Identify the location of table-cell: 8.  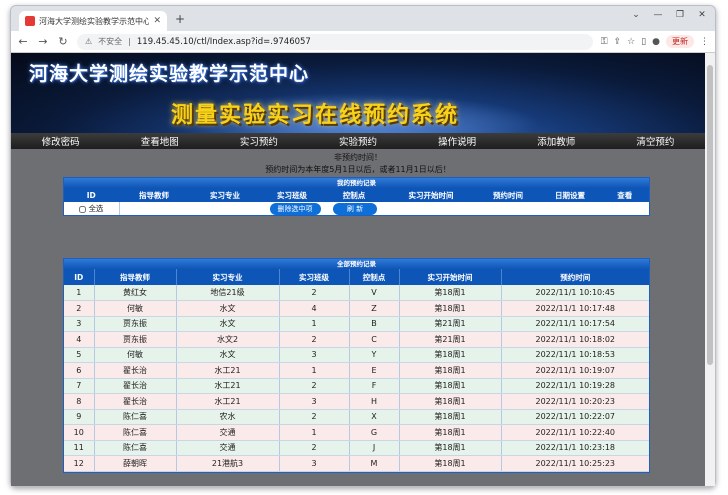
(79, 401).